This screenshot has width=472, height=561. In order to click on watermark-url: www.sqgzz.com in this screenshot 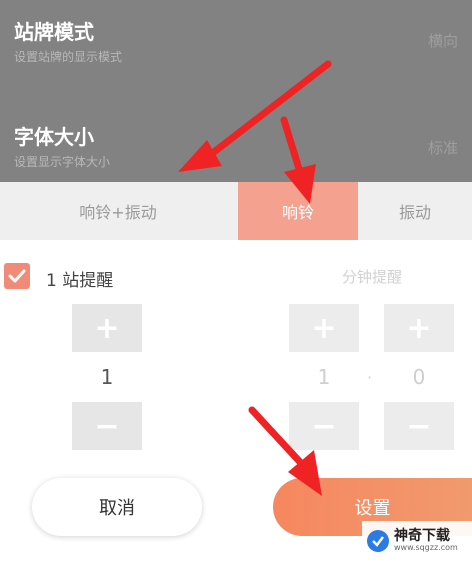, I will do `click(426, 548)`.